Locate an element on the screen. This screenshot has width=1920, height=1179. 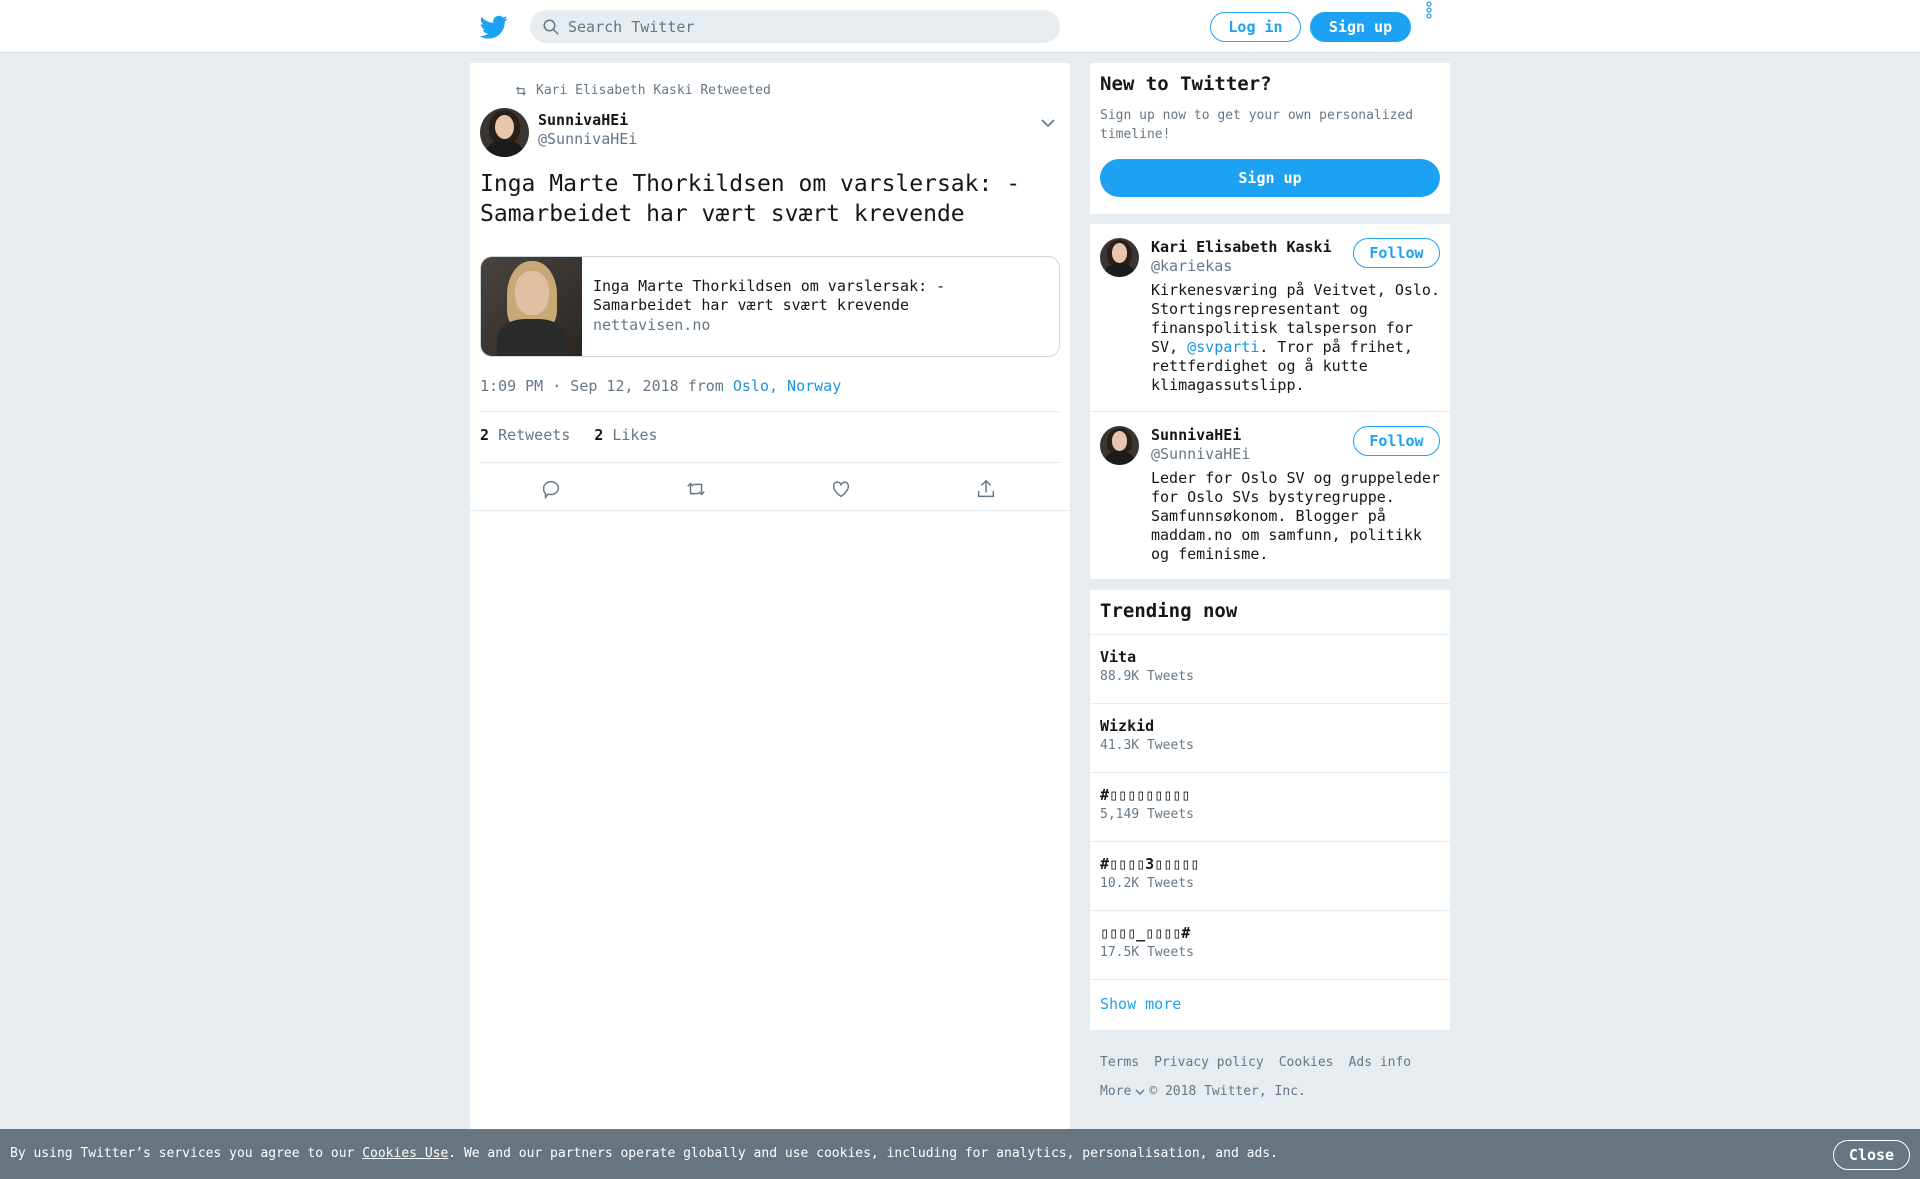
retweet-context: Kari Elisabeth Kaski Retweeted is located at coordinates (642, 90).